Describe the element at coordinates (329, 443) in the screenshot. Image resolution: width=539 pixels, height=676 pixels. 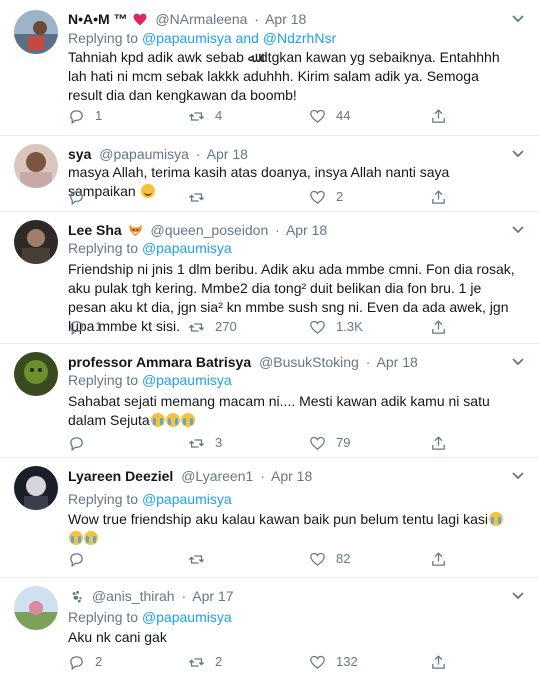
I see `like-button: 79` at that location.